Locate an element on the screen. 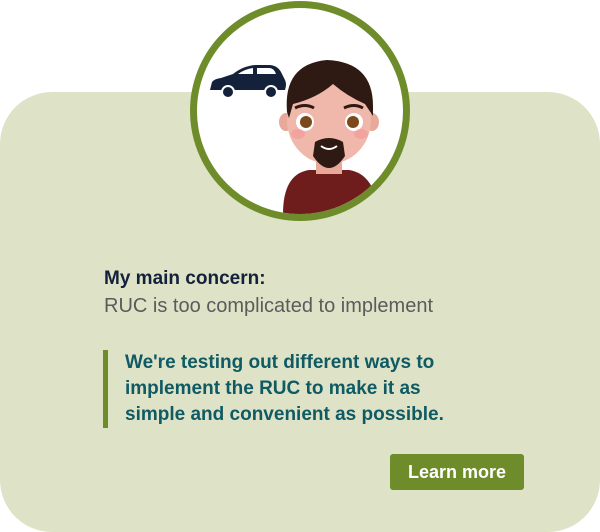  learn-more-button: Learn more is located at coordinates (457, 472).